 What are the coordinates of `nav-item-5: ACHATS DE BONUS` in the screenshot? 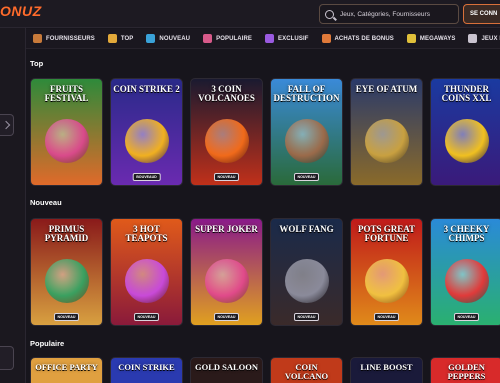 It's located at (357, 38).